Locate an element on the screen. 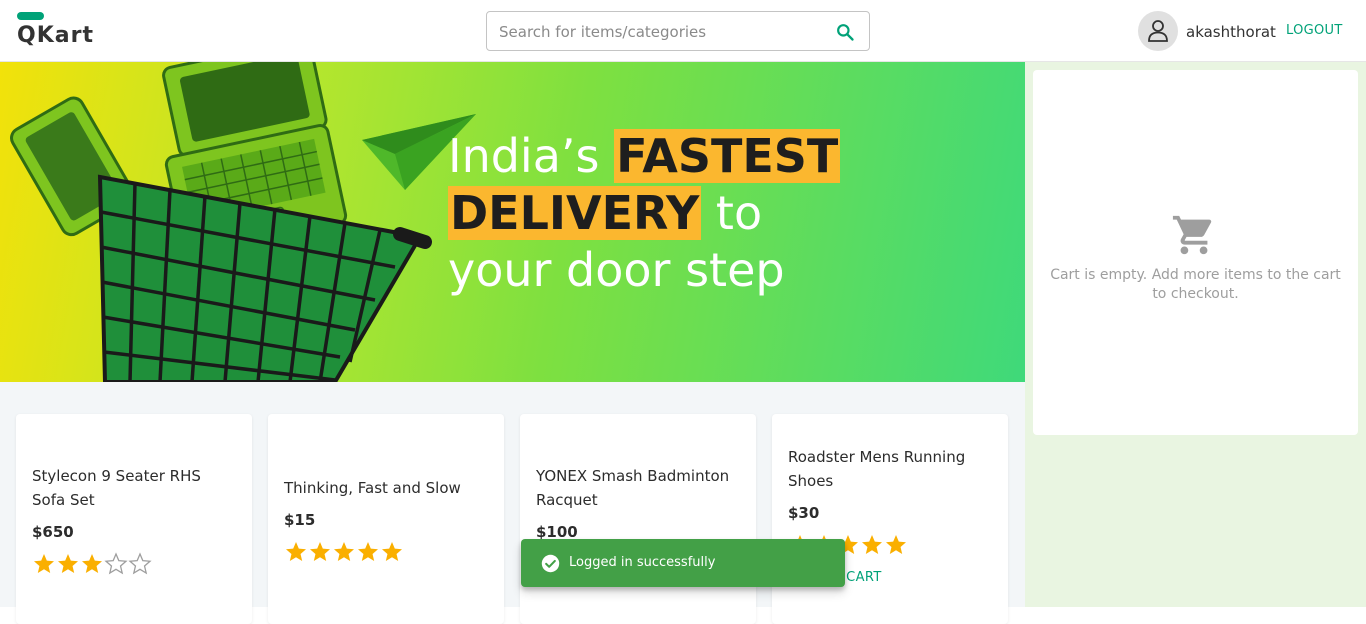  logo-bar is located at coordinates (30, 16).